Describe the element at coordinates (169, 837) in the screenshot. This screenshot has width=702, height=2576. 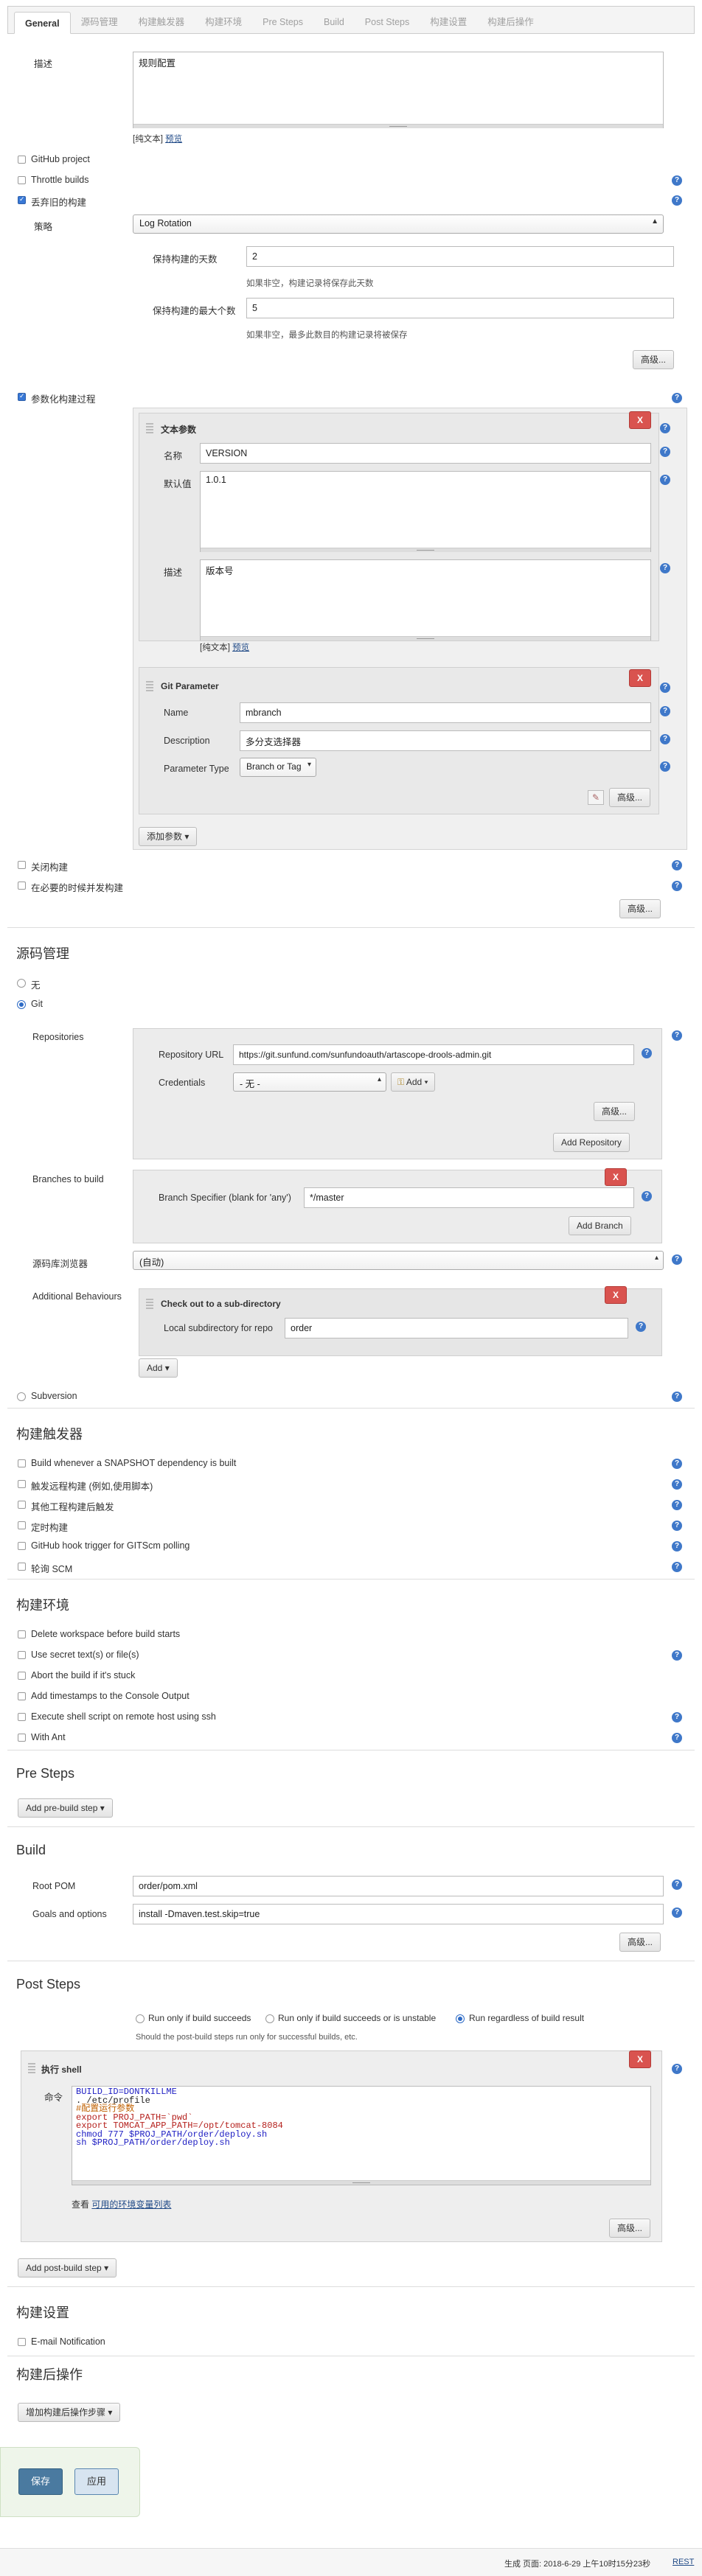
I see `add-parameter-button: 添加参数 ▾` at that location.